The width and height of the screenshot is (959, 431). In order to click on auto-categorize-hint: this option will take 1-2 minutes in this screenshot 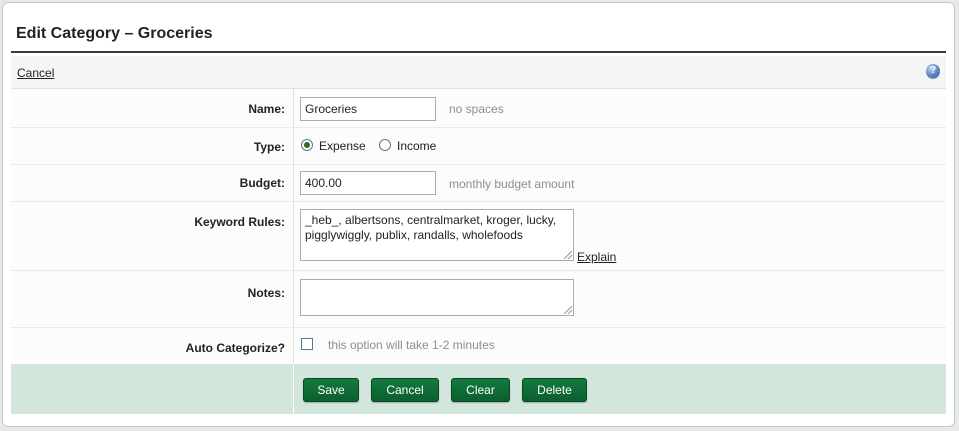, I will do `click(411, 345)`.